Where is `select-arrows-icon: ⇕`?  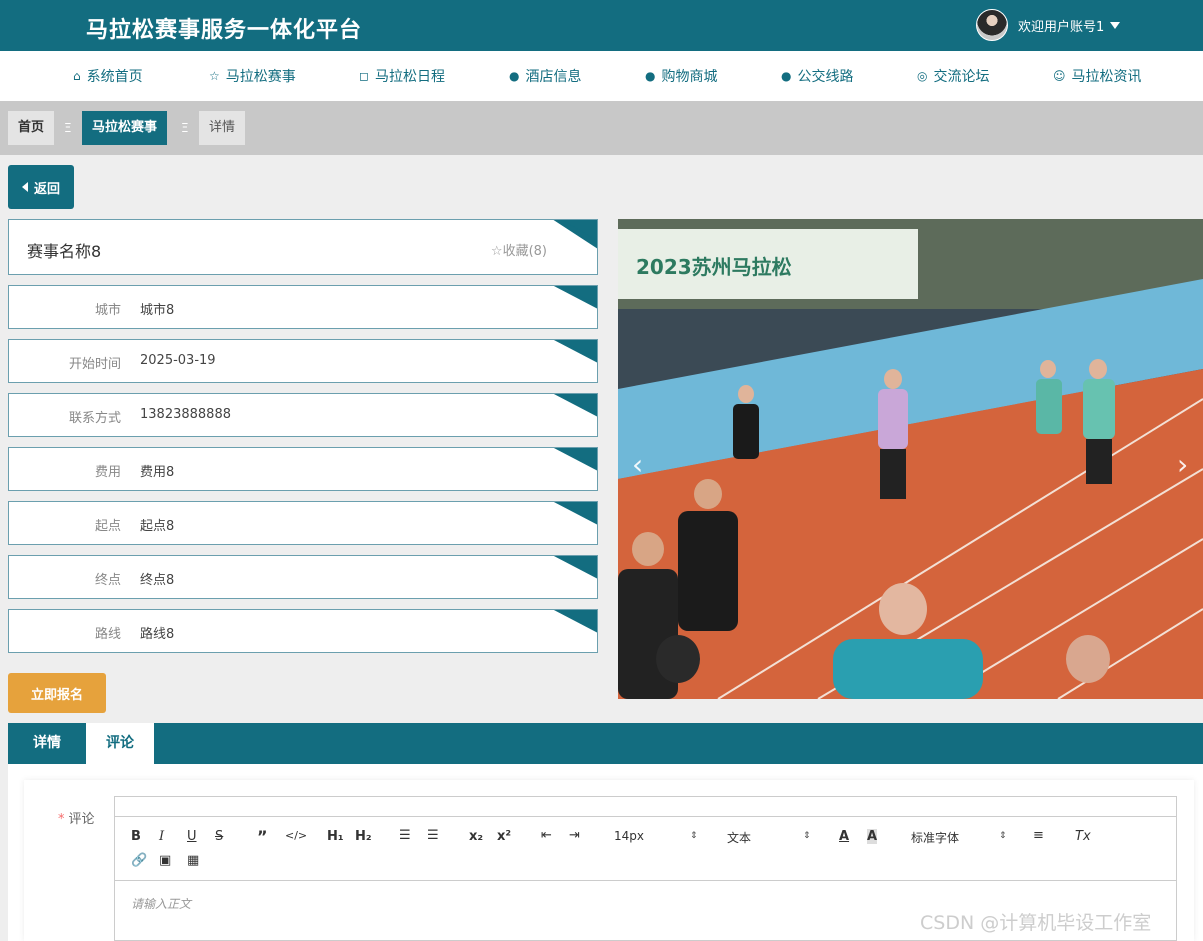
select-arrows-icon: ⇕ is located at coordinates (694, 836).